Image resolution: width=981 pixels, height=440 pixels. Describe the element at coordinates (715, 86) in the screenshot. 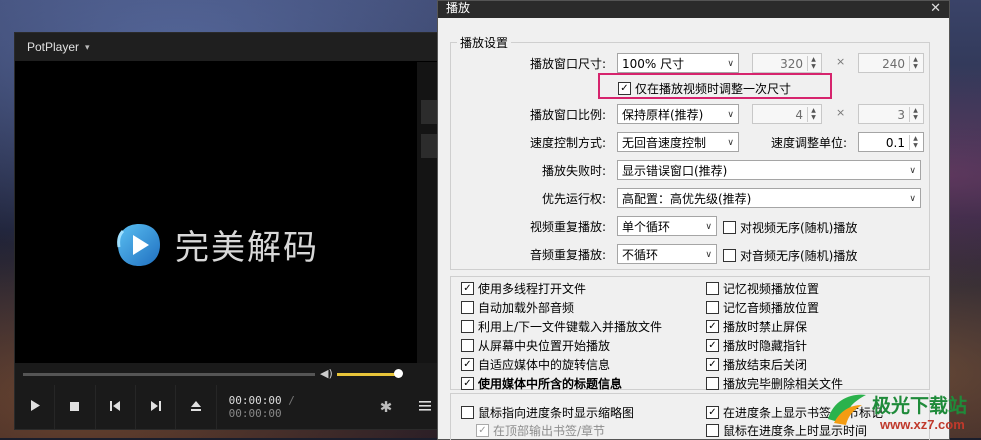

I see `highlight-annotation` at that location.